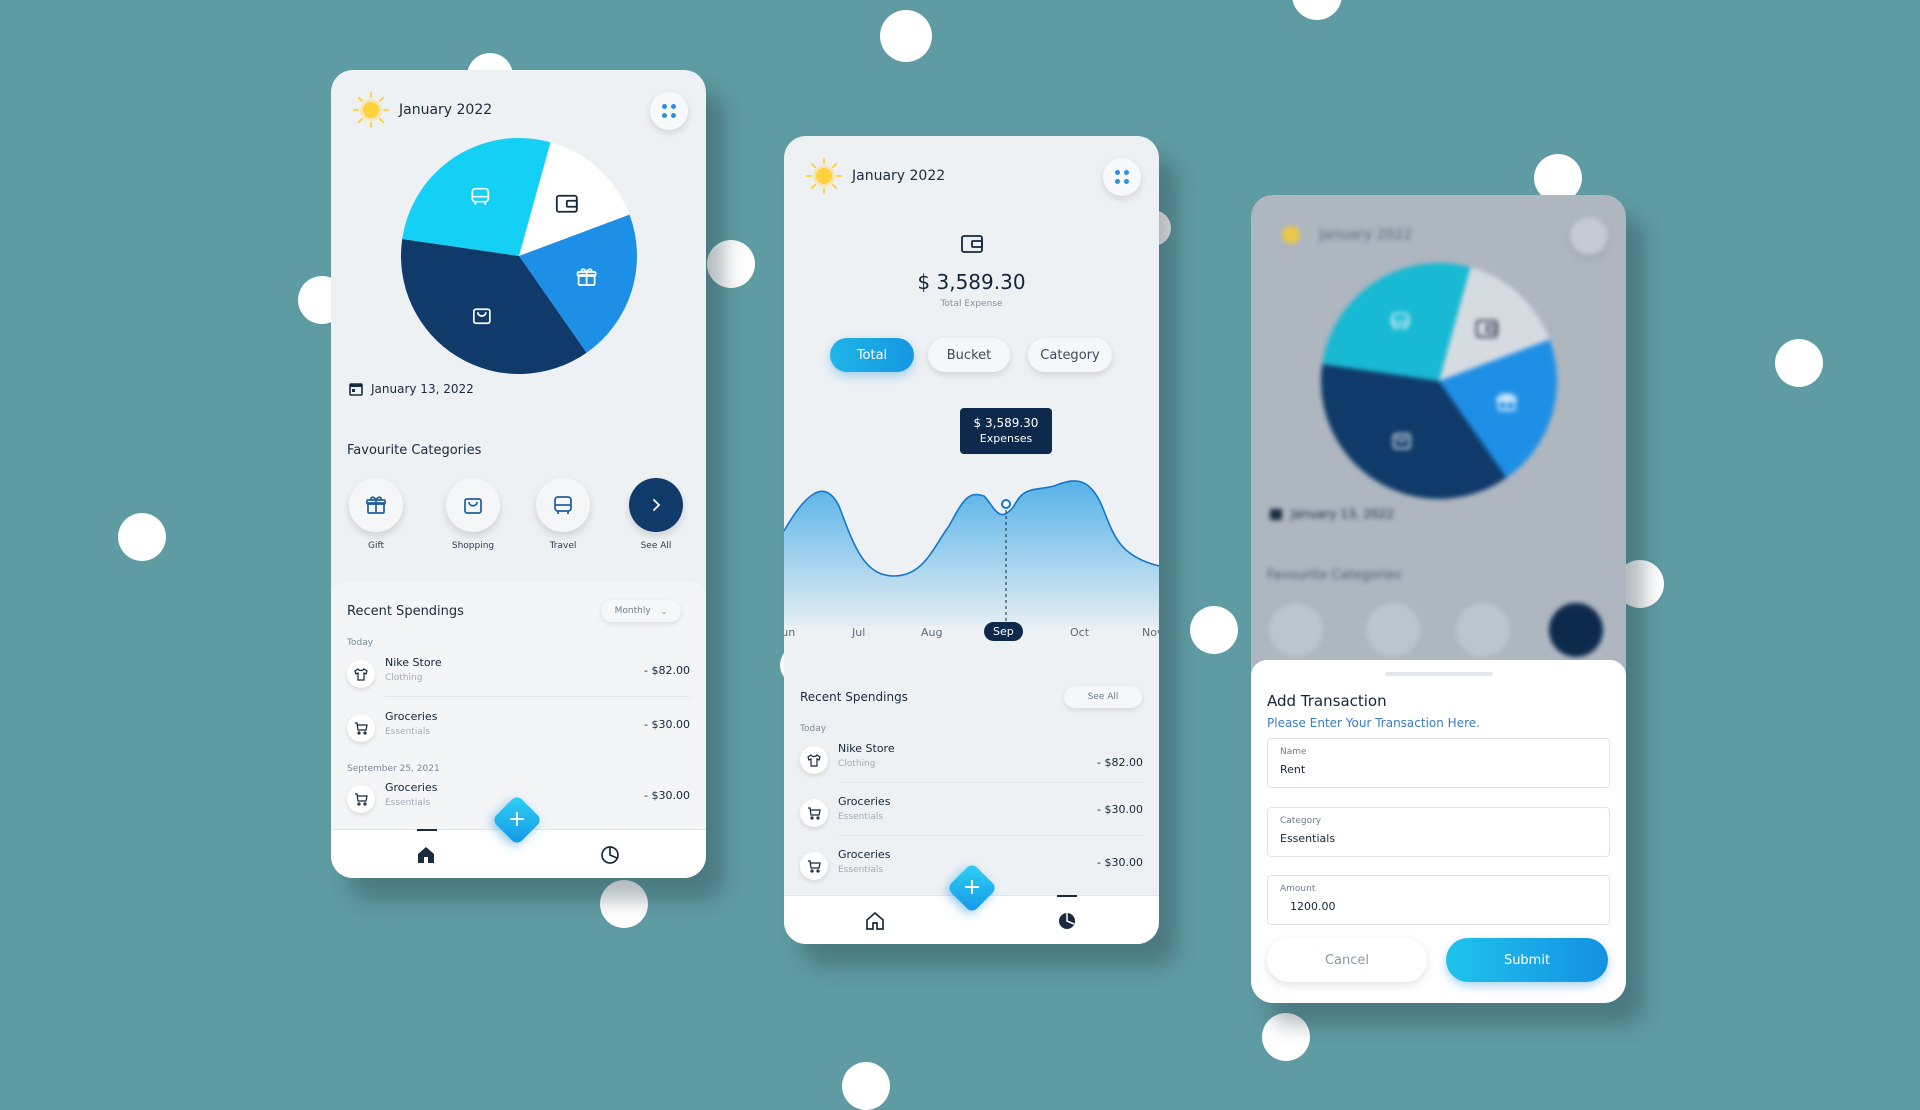 This screenshot has width=1920, height=1110. I want to click on segment-category: Category, so click(1070, 355).